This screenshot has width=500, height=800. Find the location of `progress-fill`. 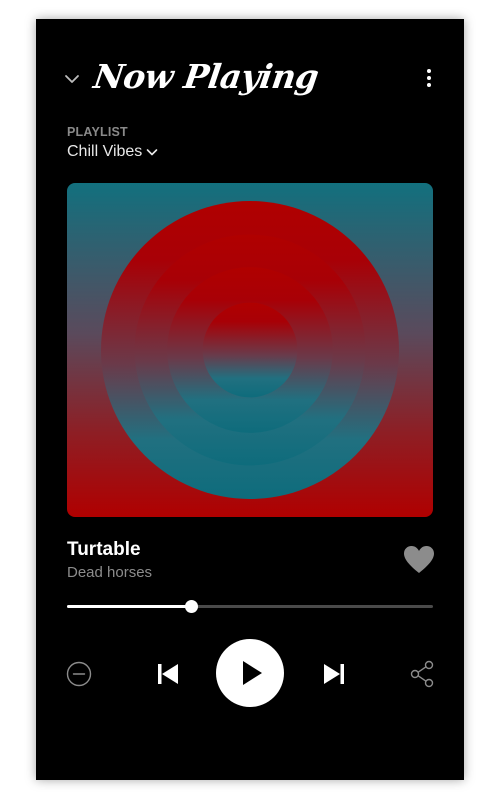

progress-fill is located at coordinates (129, 606).